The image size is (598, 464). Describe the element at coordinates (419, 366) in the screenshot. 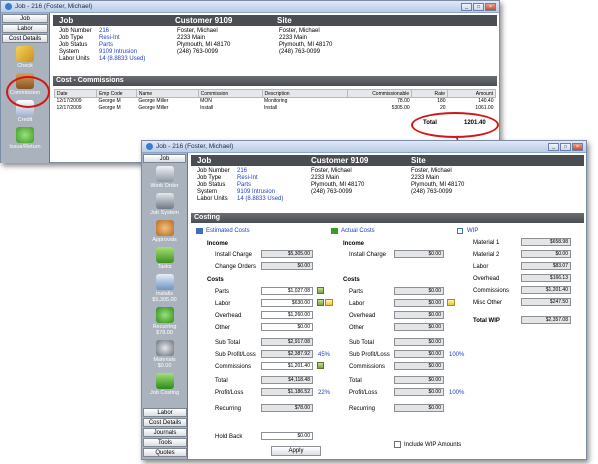

I see `act-commissions: $0.00` at that location.